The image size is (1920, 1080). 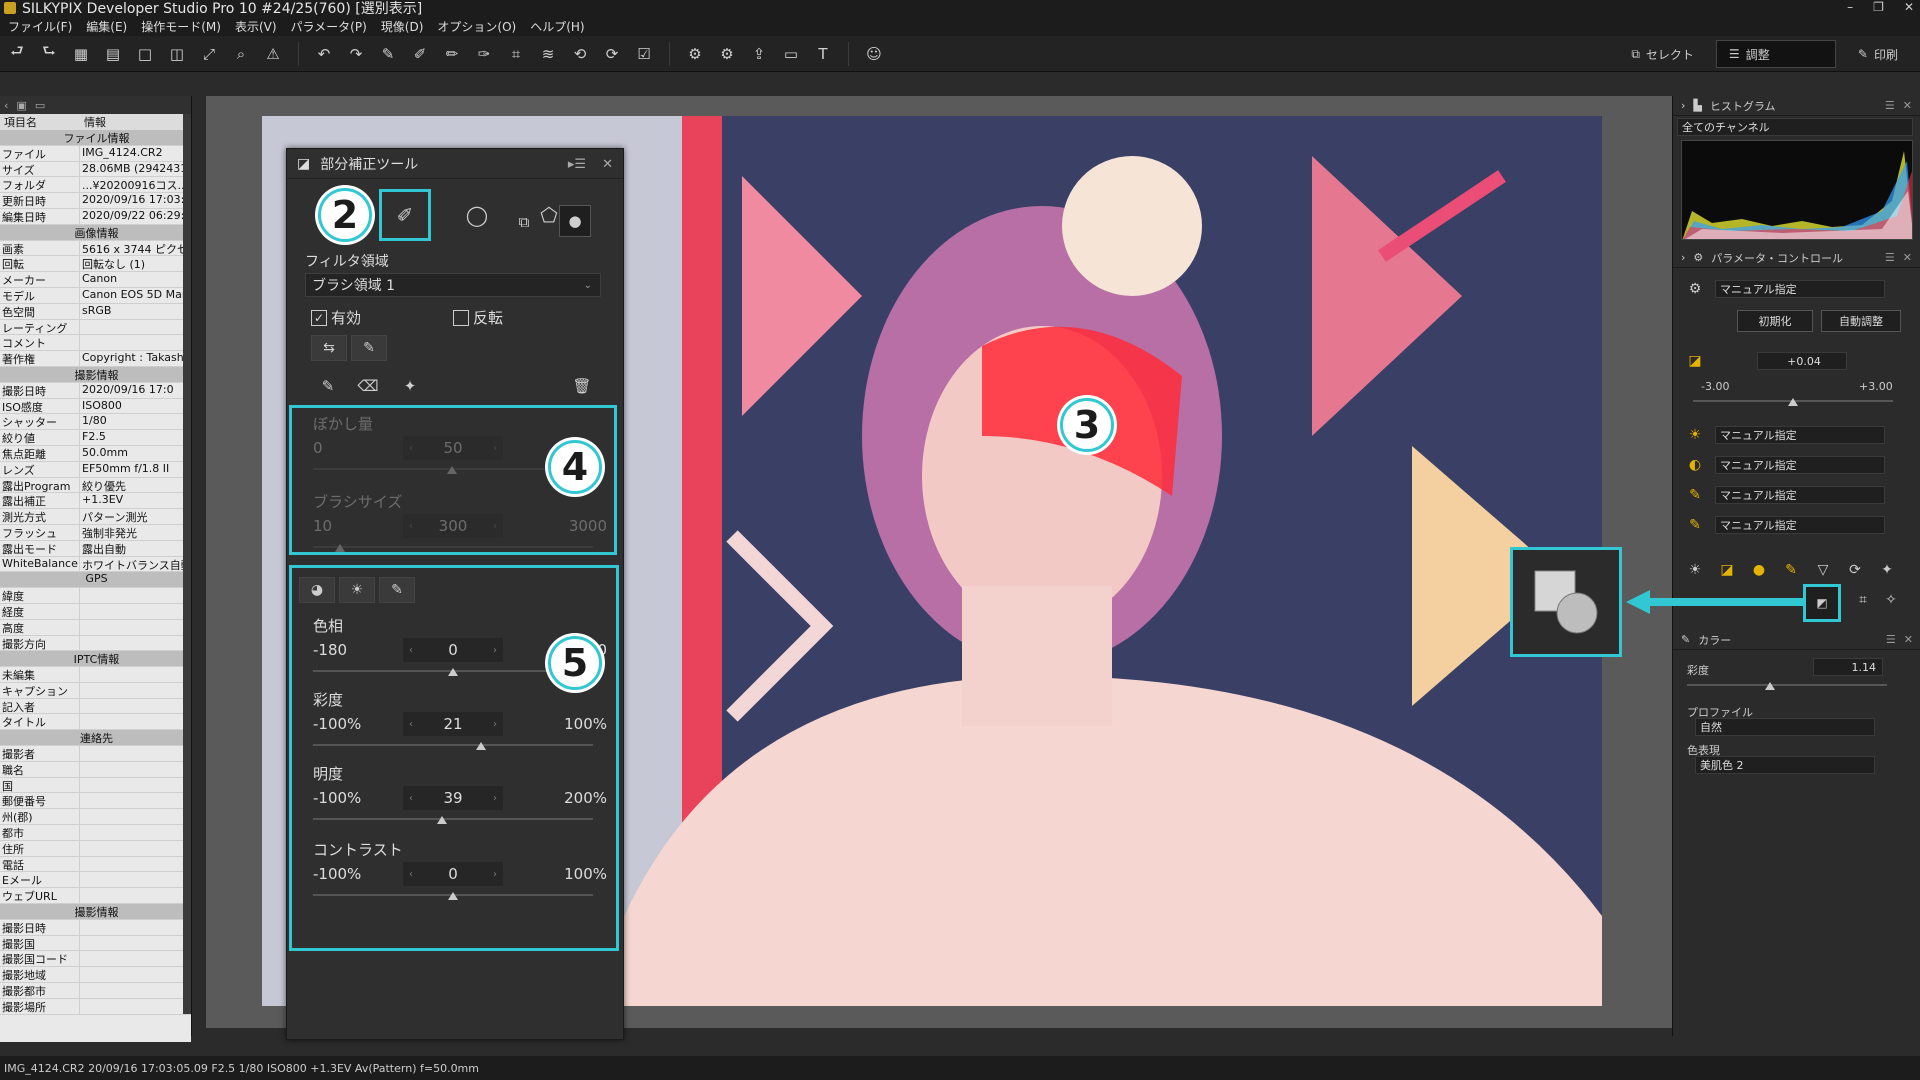 I want to click on info-row: 色空間 sRGB, so click(x=95, y=311).